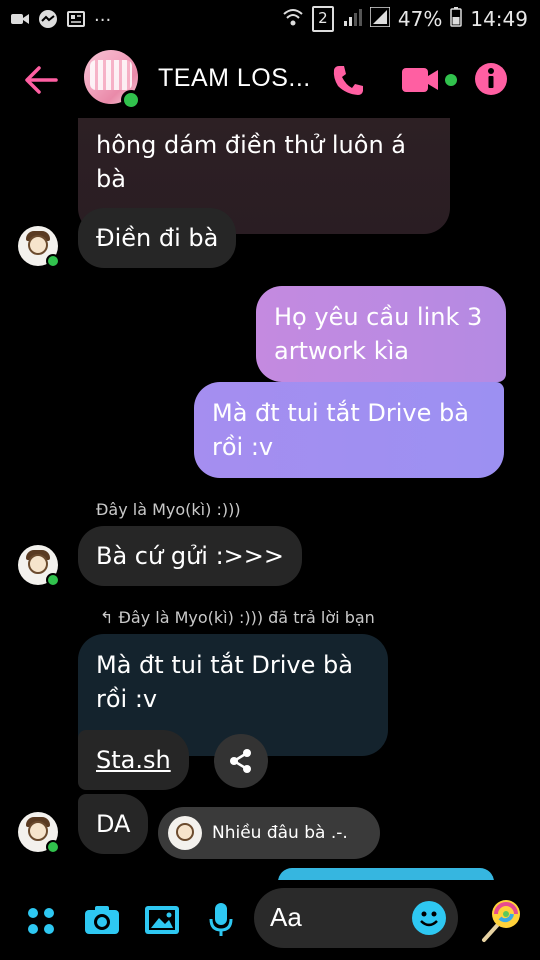 This screenshot has width=540, height=960. What do you see at coordinates (102, 922) in the screenshot?
I see `camera-icon` at bounding box center [102, 922].